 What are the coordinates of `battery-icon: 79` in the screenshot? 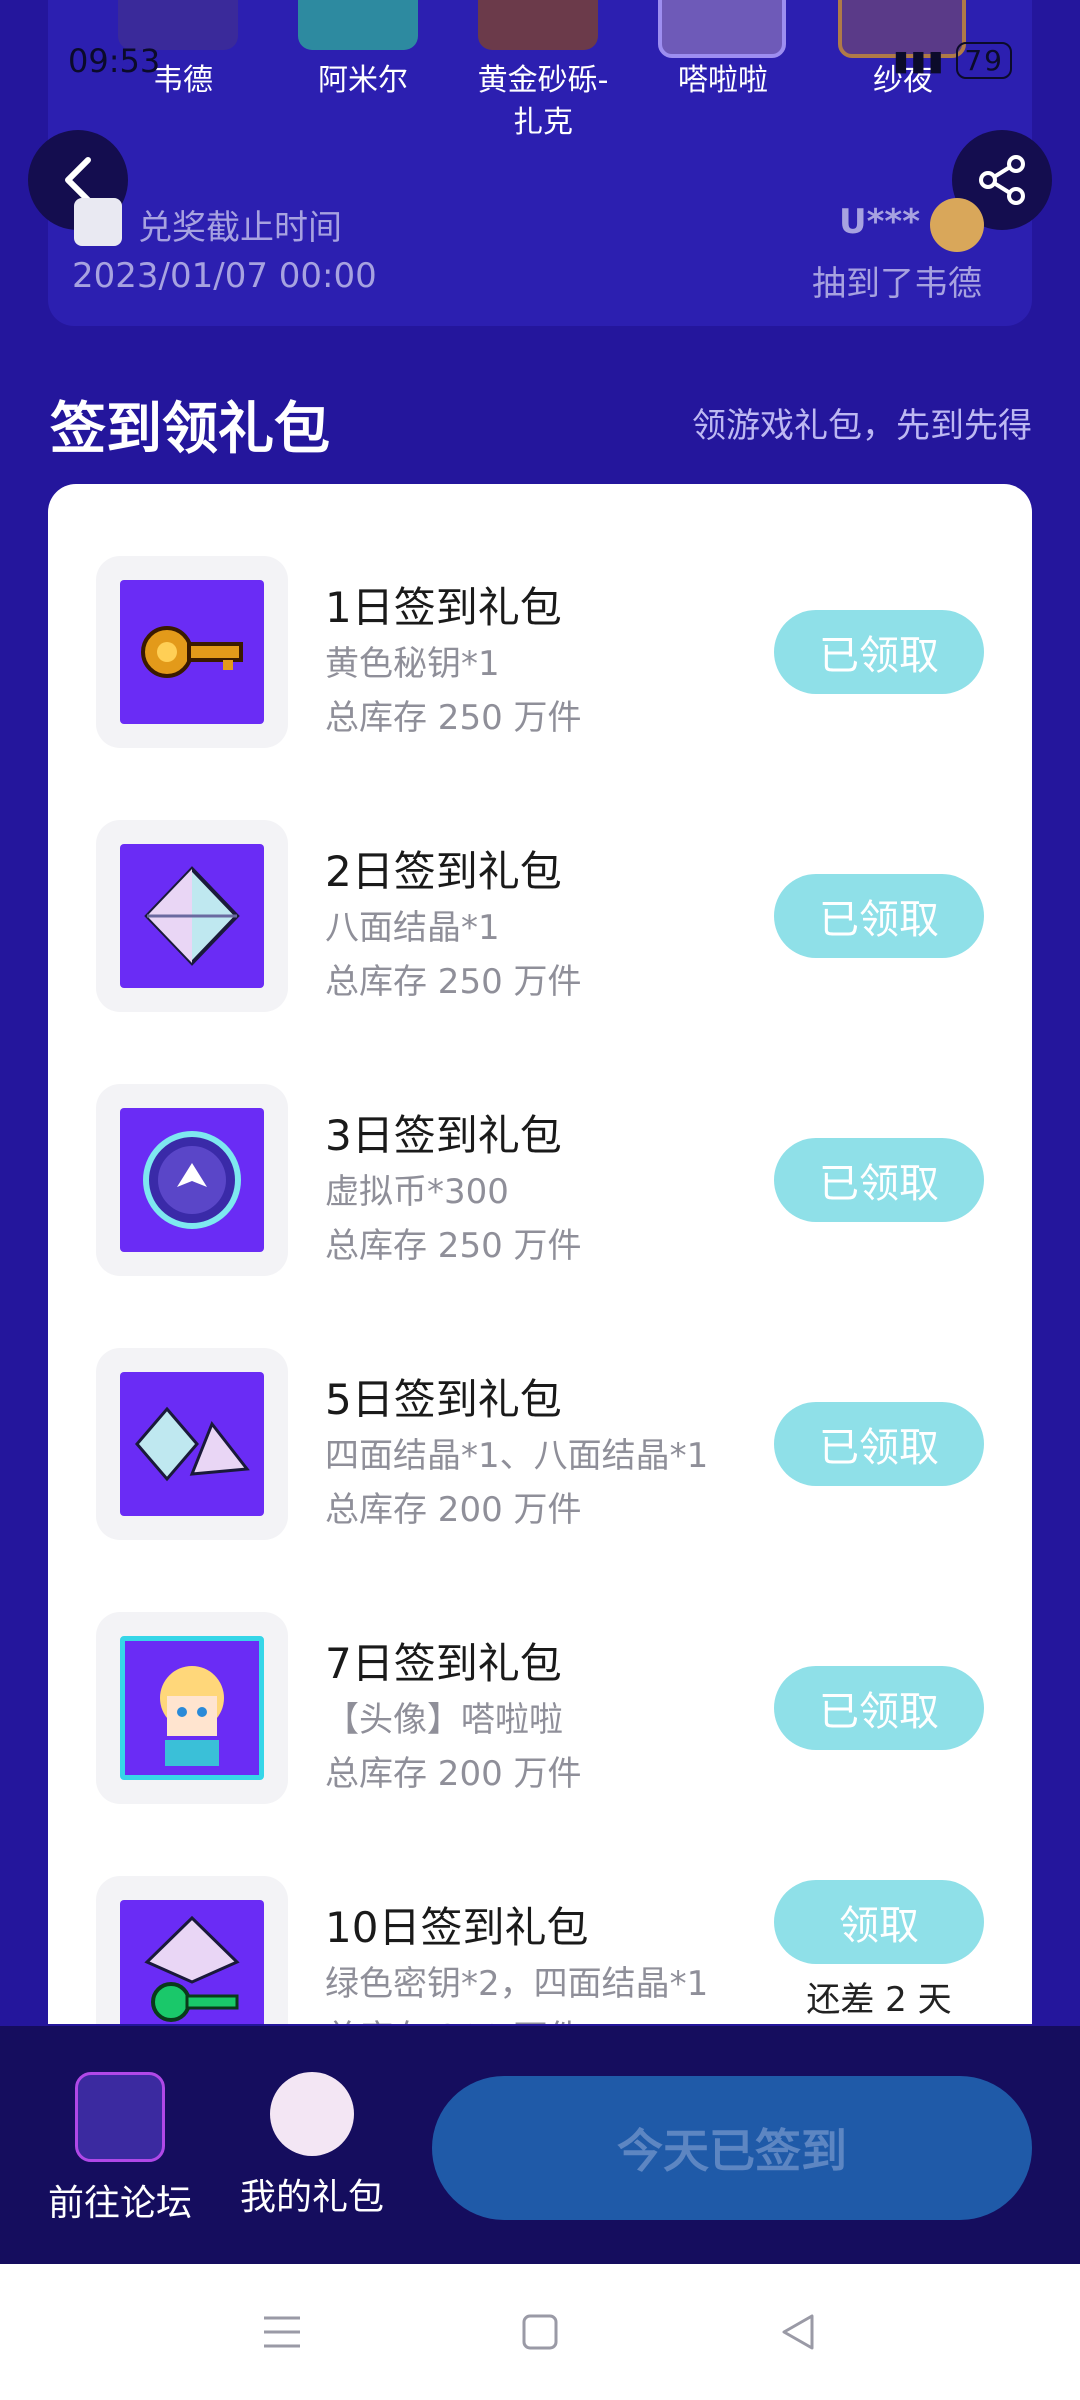 It's located at (984, 60).